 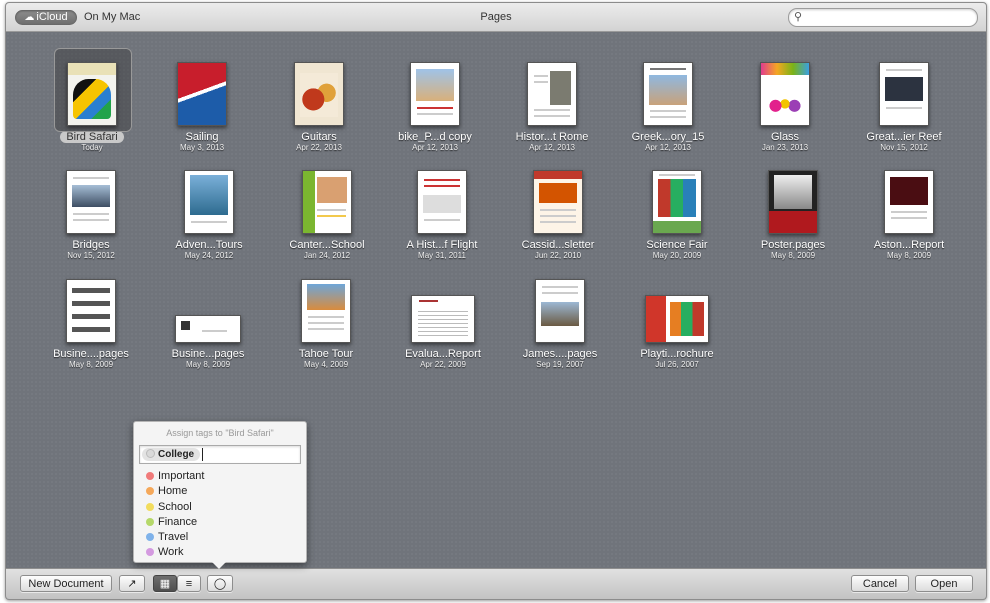 I want to click on document-item: Poster.pages May 8, 2009, so click(x=793, y=210).